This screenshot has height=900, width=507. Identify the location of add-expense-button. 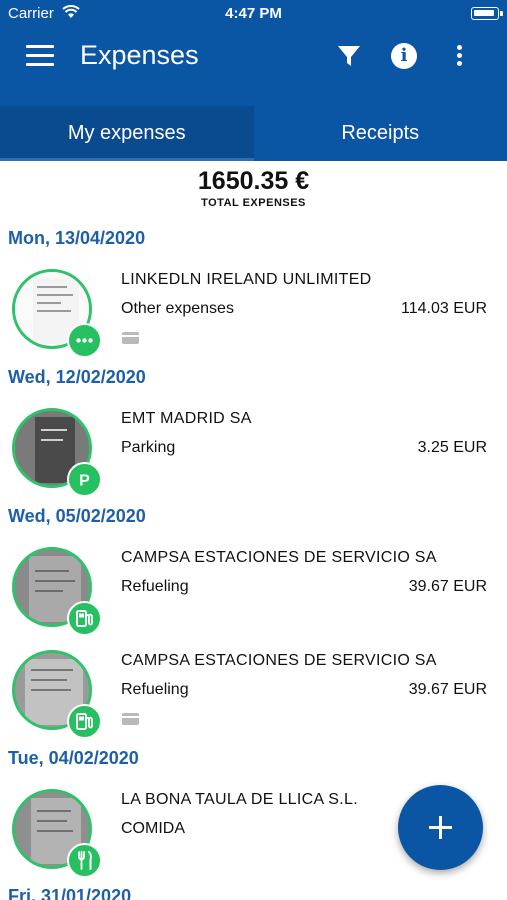
(440, 827).